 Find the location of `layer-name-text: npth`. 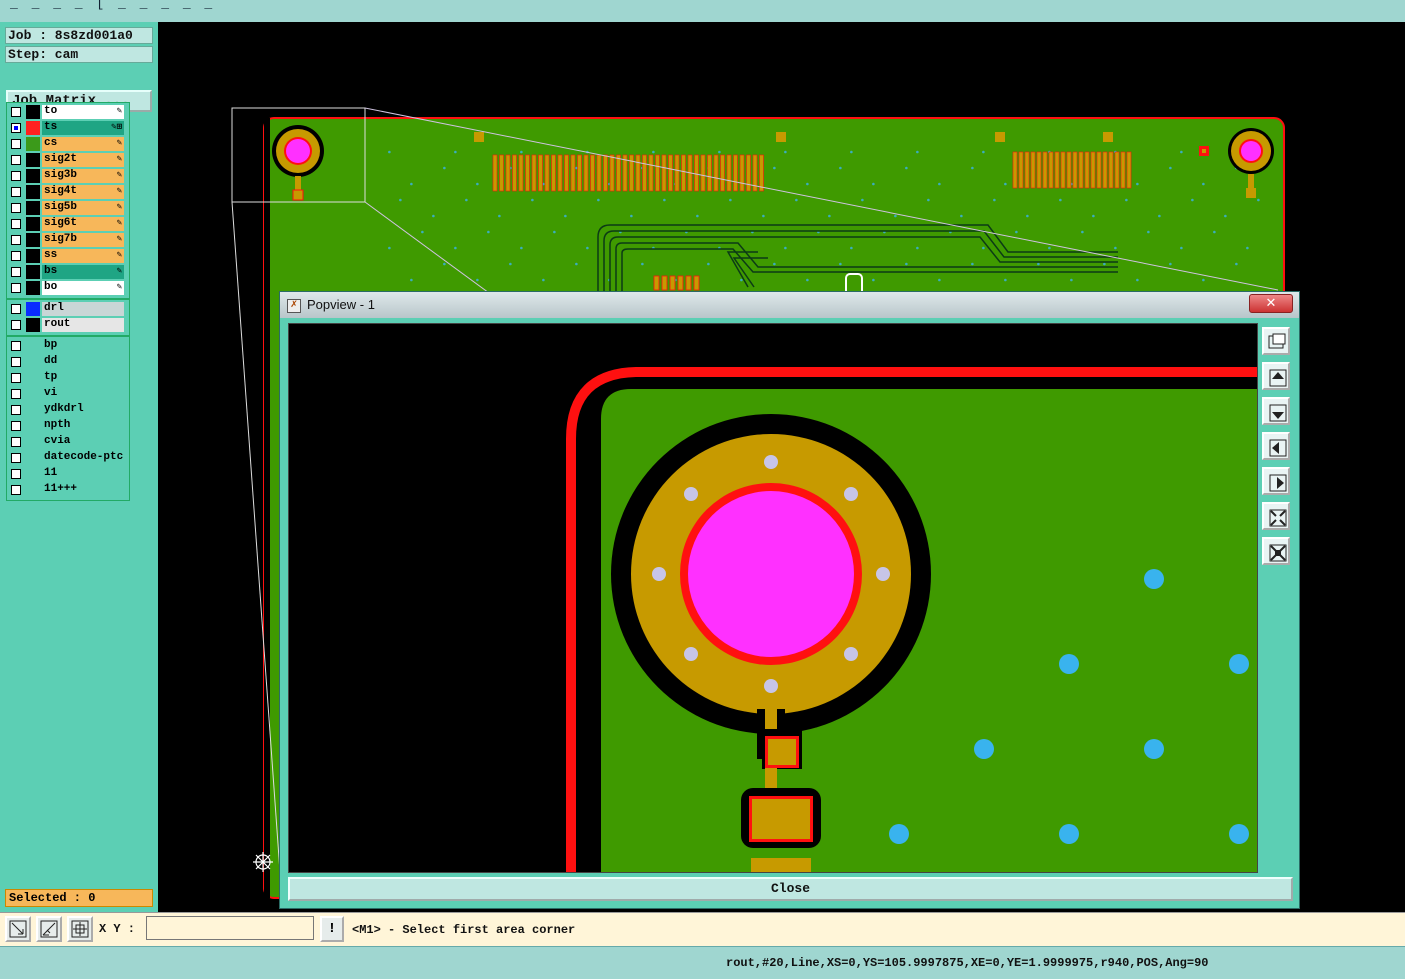

layer-name-text: npth is located at coordinates (57, 425).